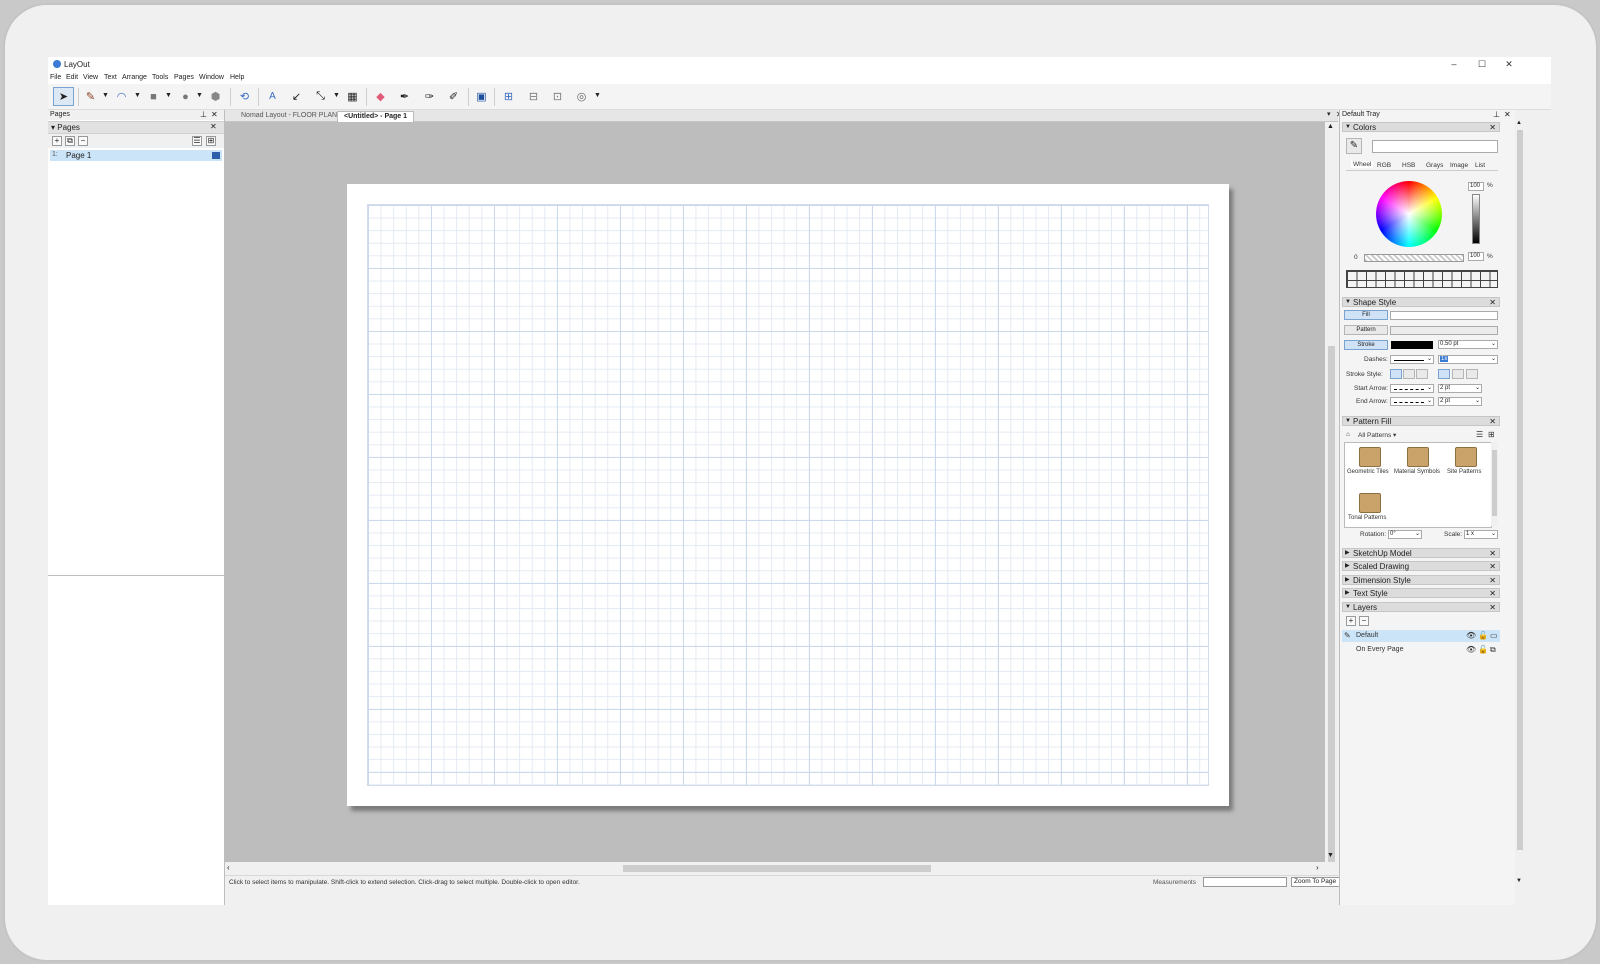 Image resolution: width=1600 pixels, height=964 pixels. I want to click on pattern-scrollbar, so click(1494, 484).